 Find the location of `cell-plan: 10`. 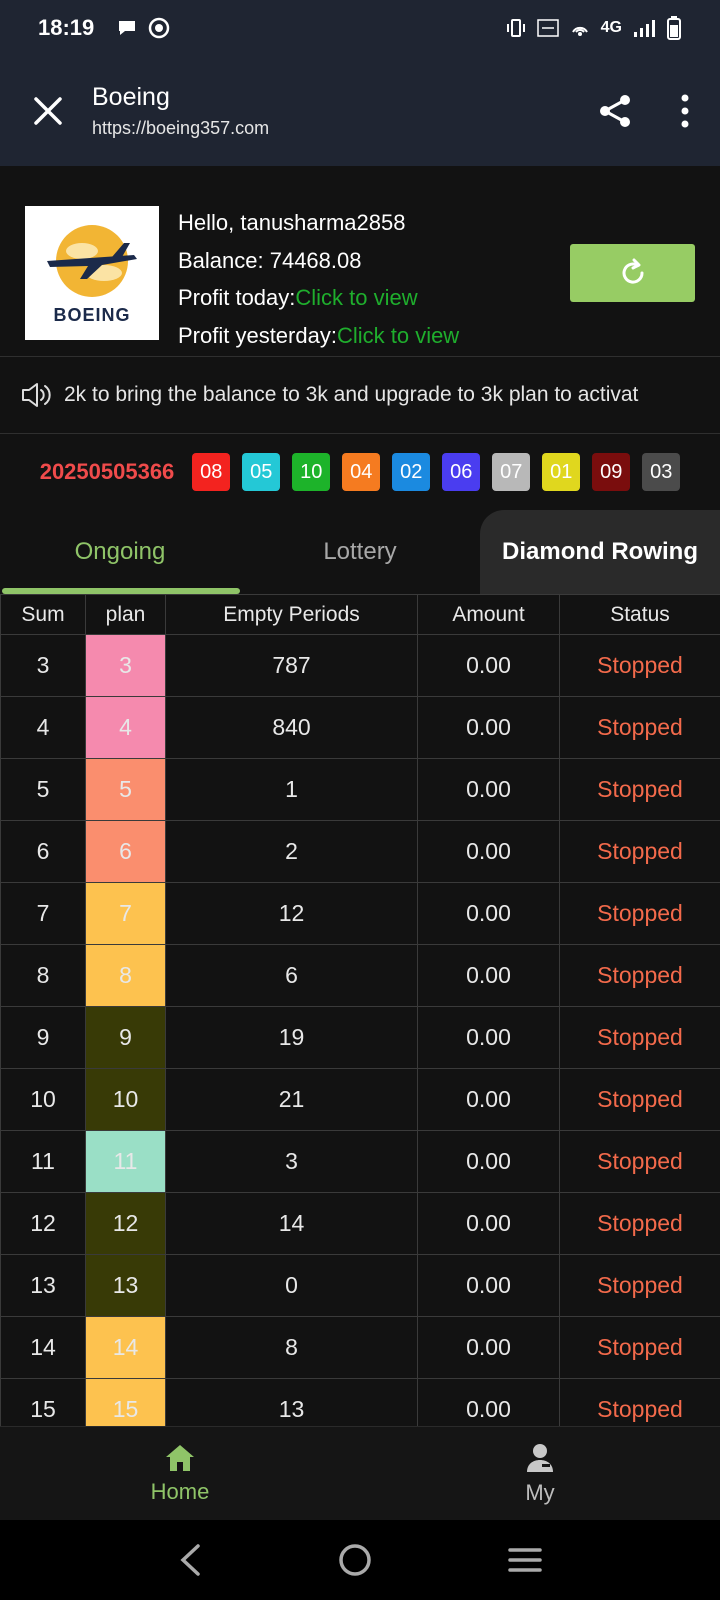

cell-plan: 10 is located at coordinates (125, 1099).